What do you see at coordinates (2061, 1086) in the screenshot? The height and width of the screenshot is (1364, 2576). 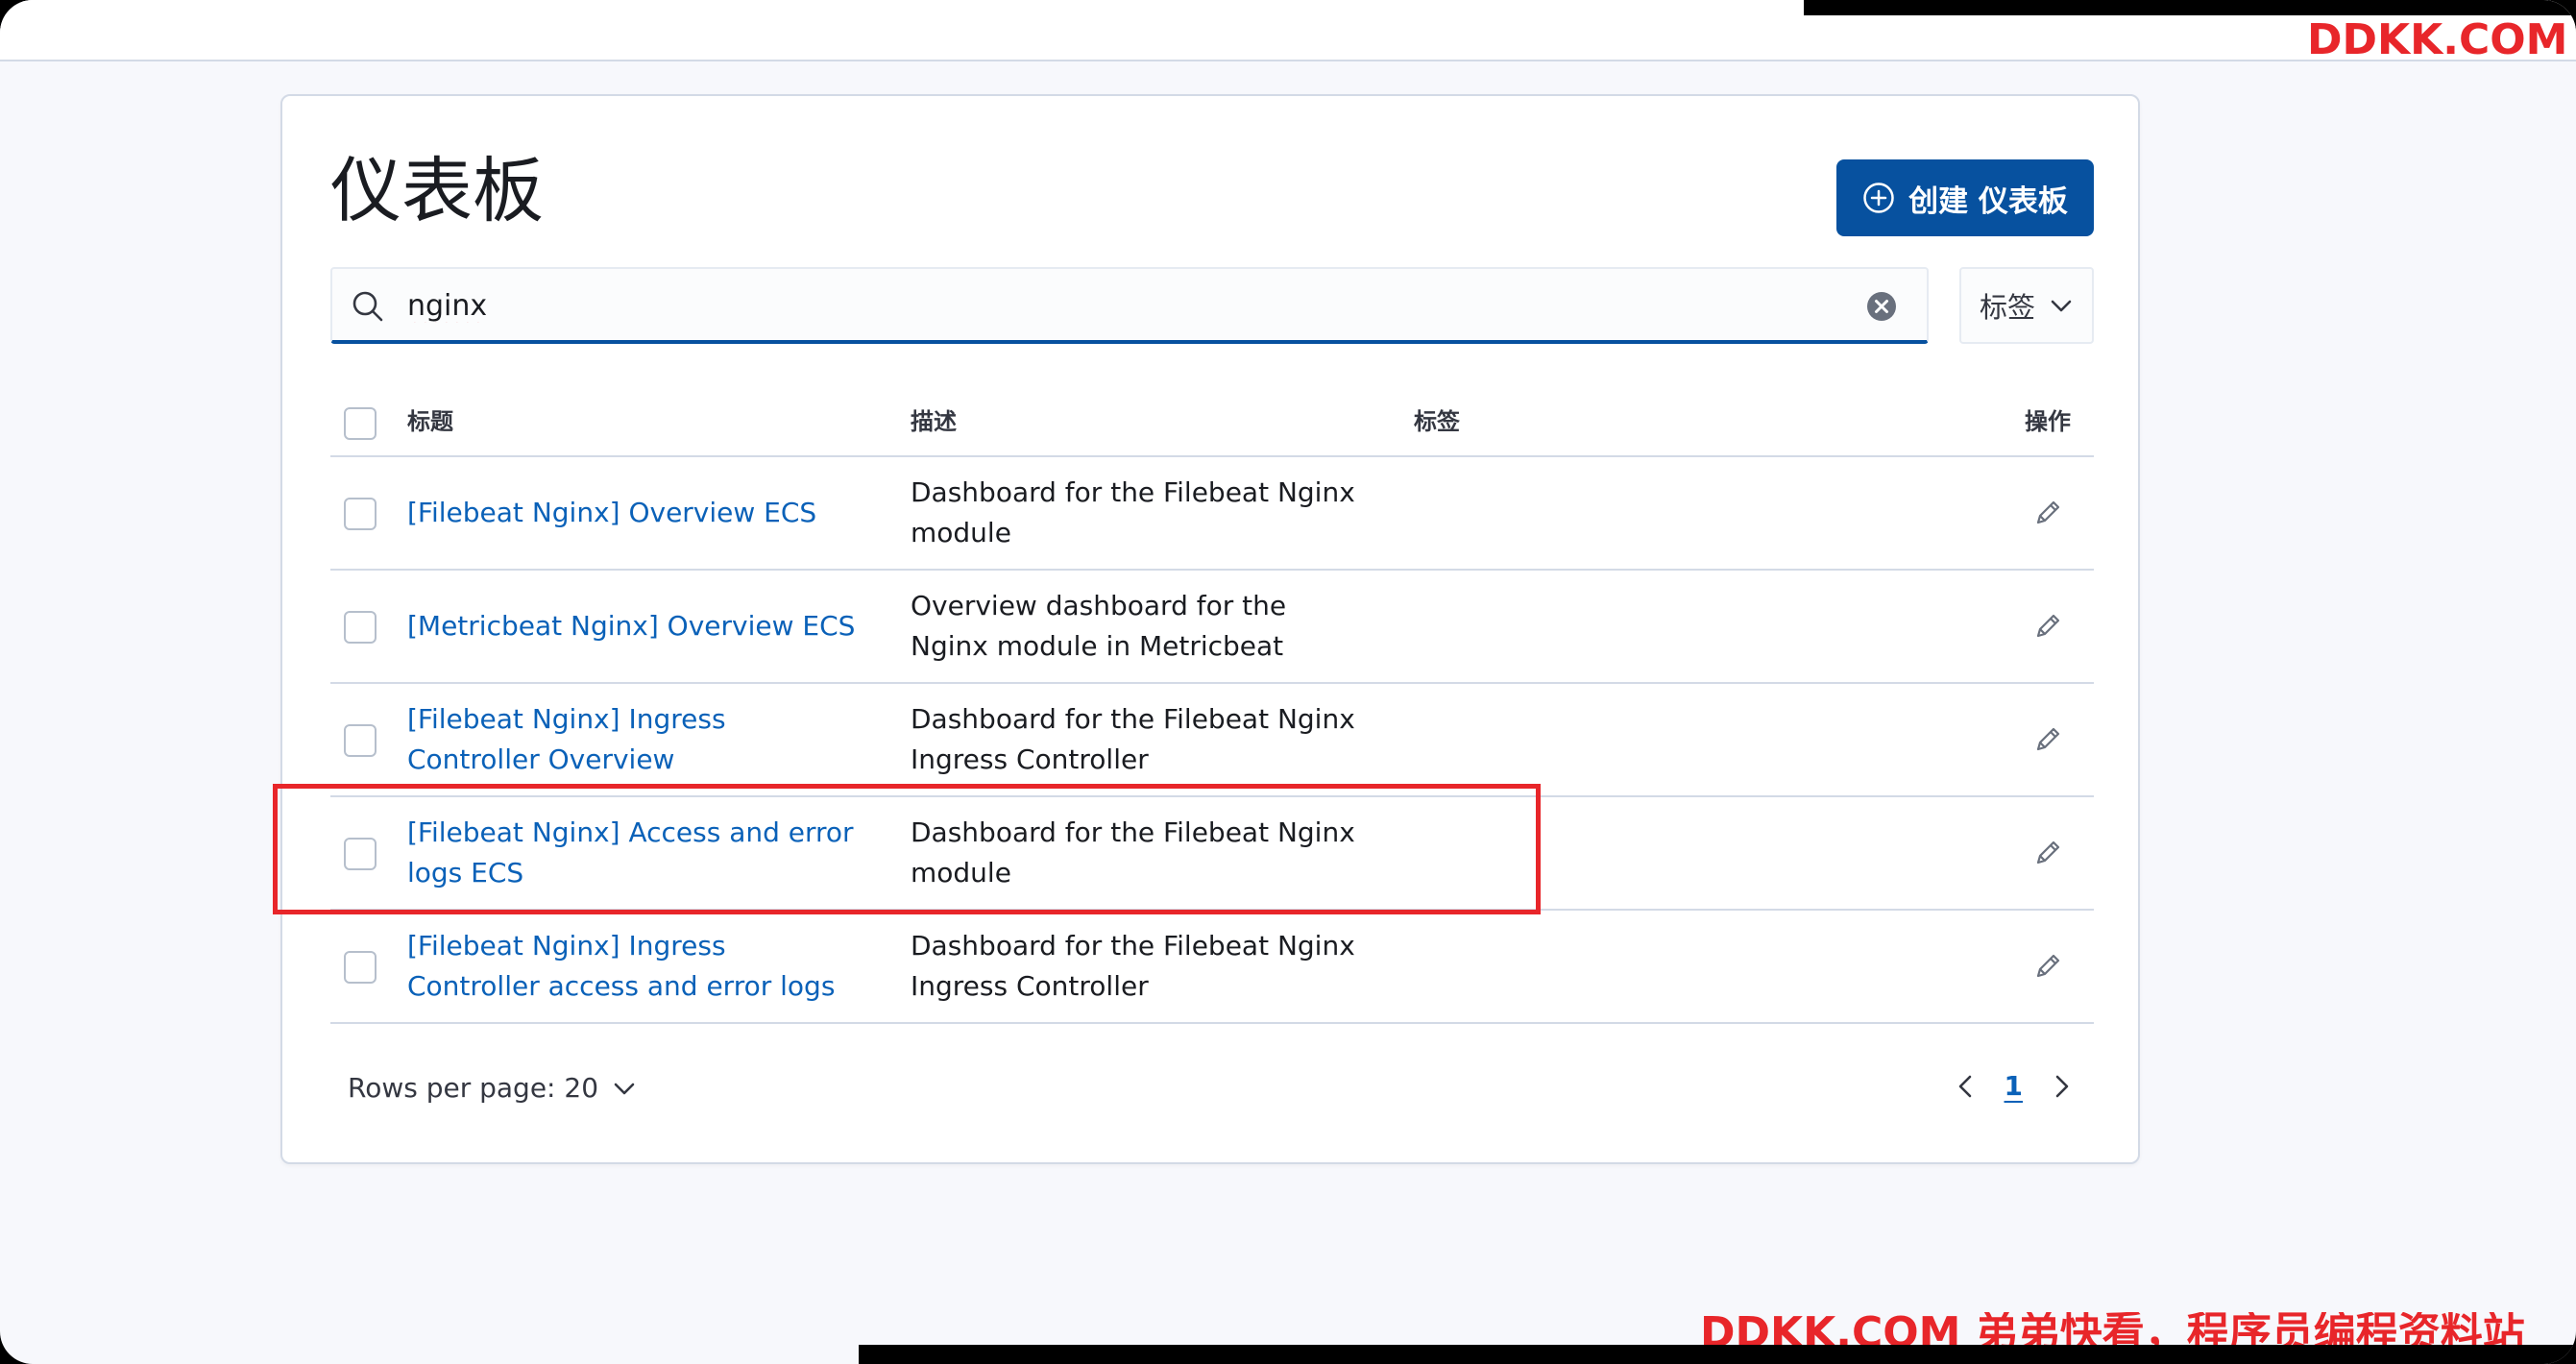 I see `chevron-right-icon` at bounding box center [2061, 1086].